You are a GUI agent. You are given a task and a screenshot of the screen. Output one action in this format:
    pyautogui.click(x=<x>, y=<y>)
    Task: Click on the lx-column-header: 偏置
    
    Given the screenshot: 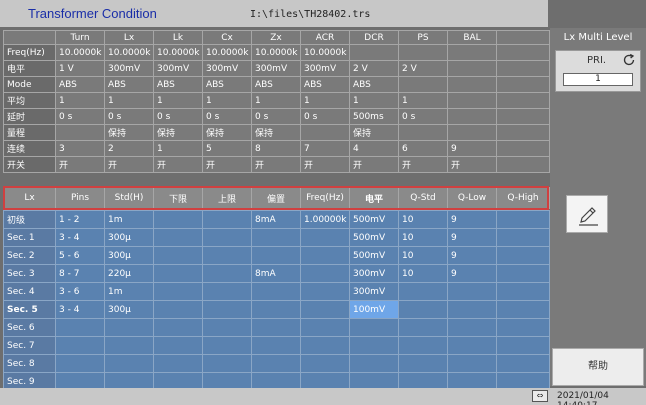 What is the action you would take?
    pyautogui.click(x=276, y=198)
    